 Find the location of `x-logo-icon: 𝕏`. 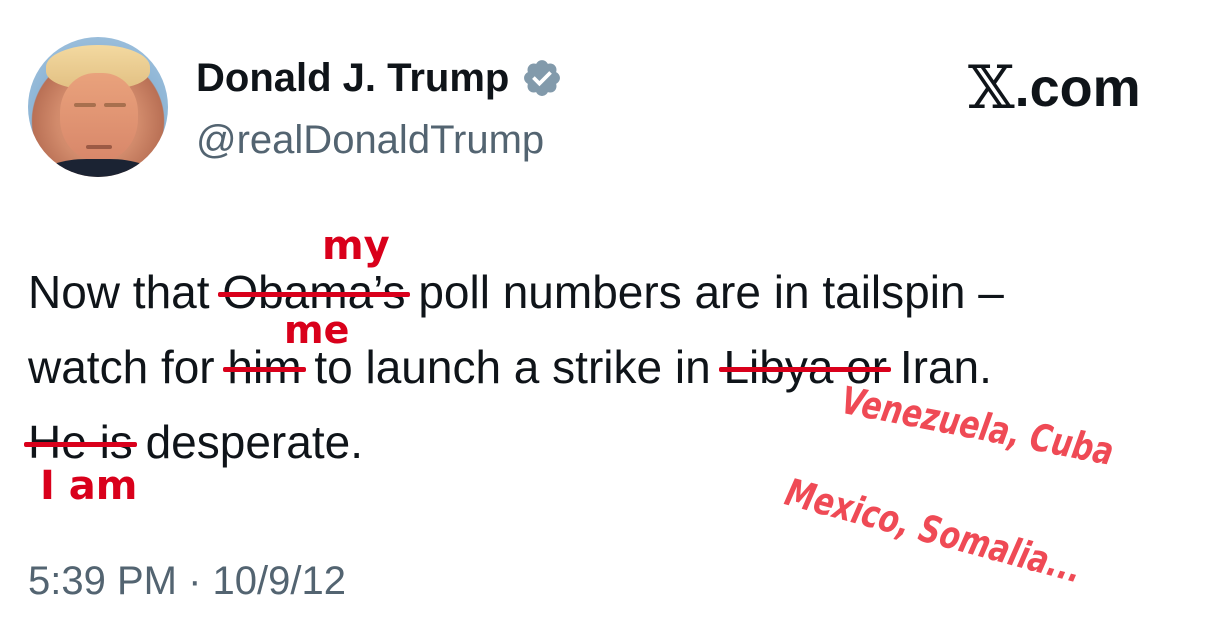

x-logo-icon: 𝕏 is located at coordinates (991, 88).